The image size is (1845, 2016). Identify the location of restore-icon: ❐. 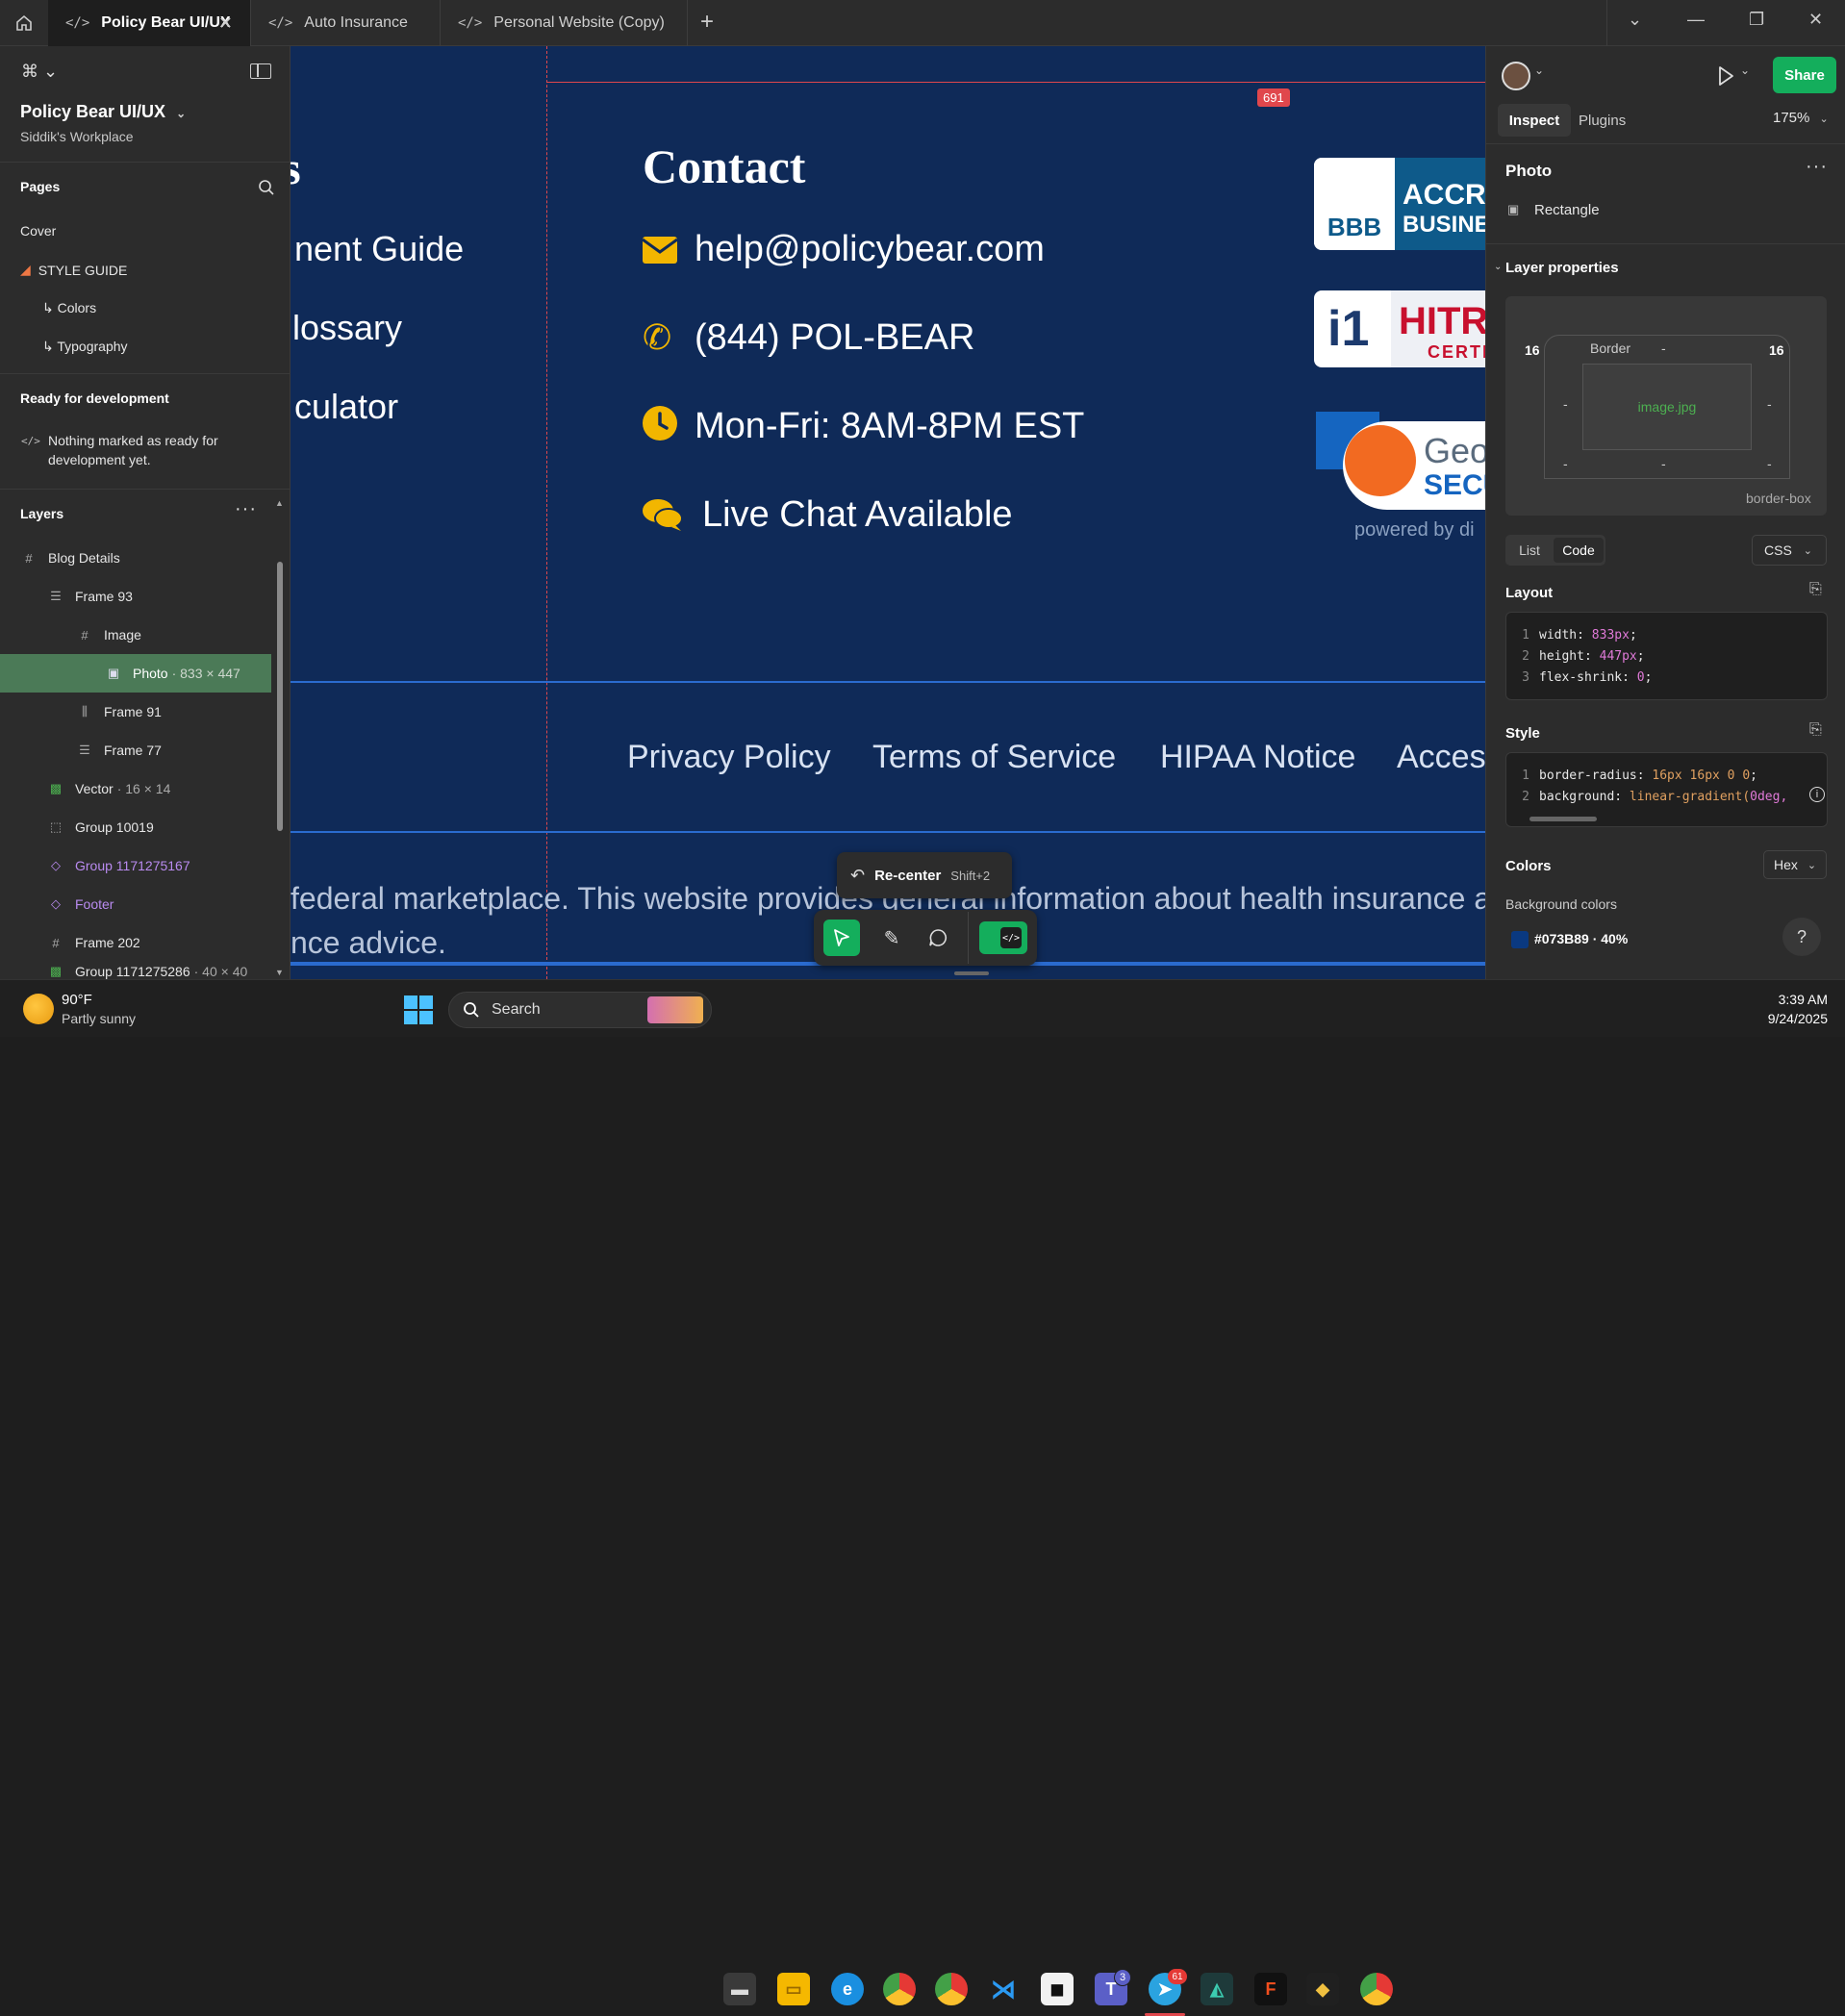
(1756, 20).